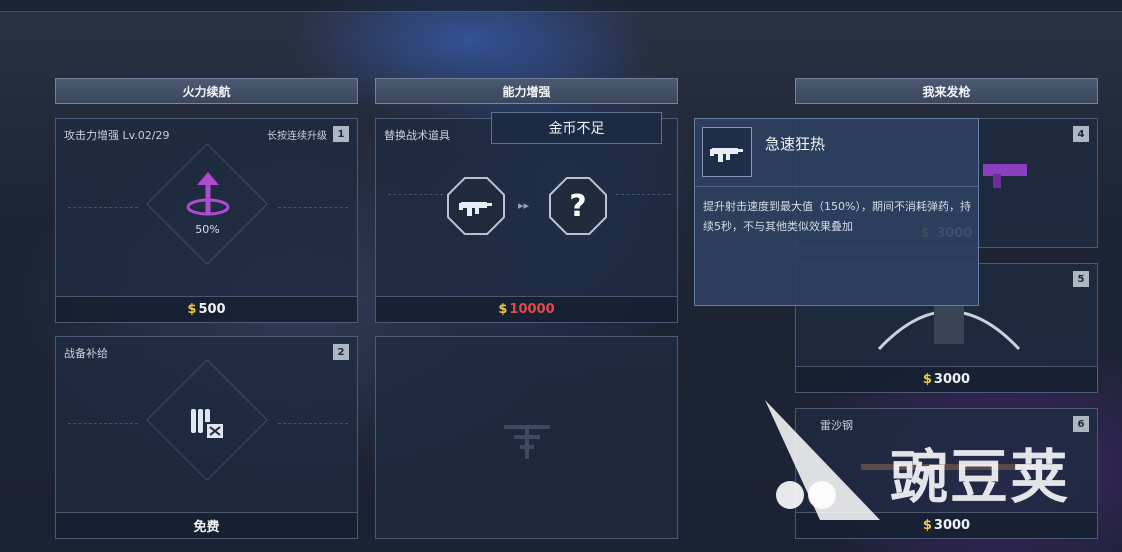  I want to click on upgrade-percent: 50%, so click(207, 229).